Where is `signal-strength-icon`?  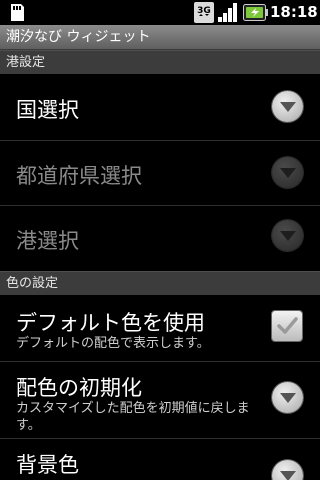
signal-strength-icon is located at coordinates (227, 12).